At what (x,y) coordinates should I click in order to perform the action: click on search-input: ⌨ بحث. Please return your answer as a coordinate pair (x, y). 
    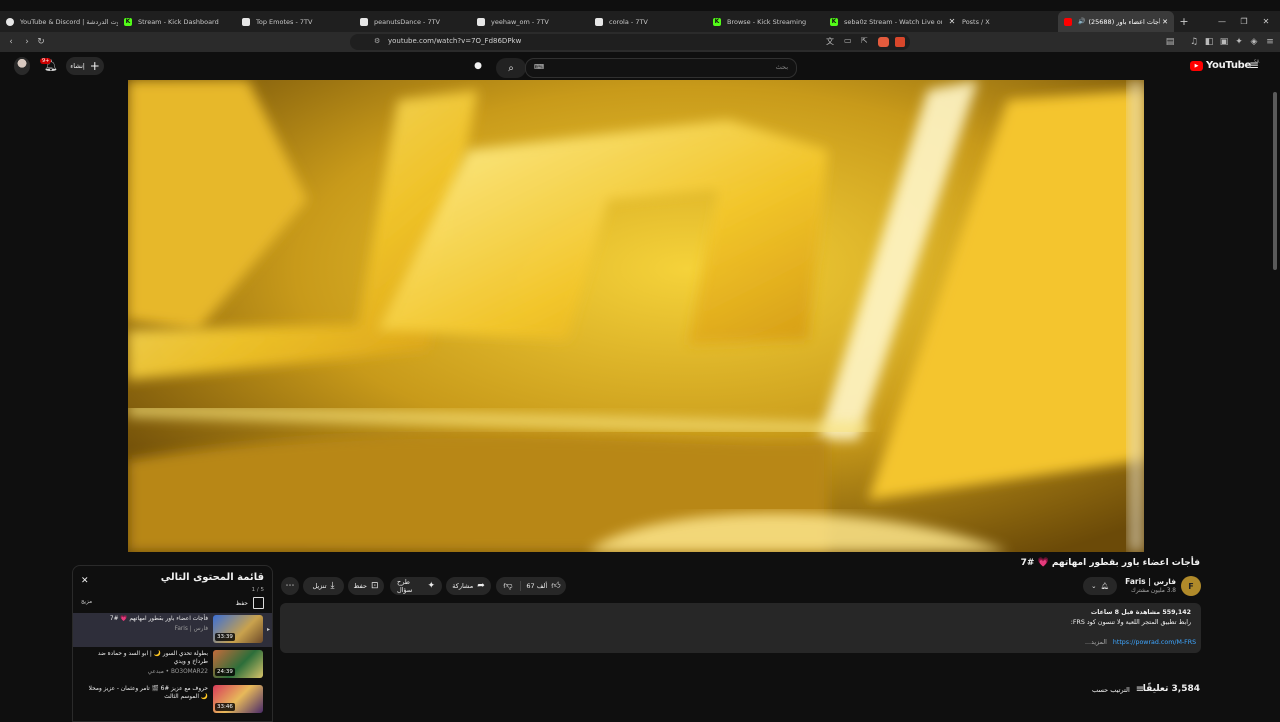
    Looking at the image, I should click on (661, 68).